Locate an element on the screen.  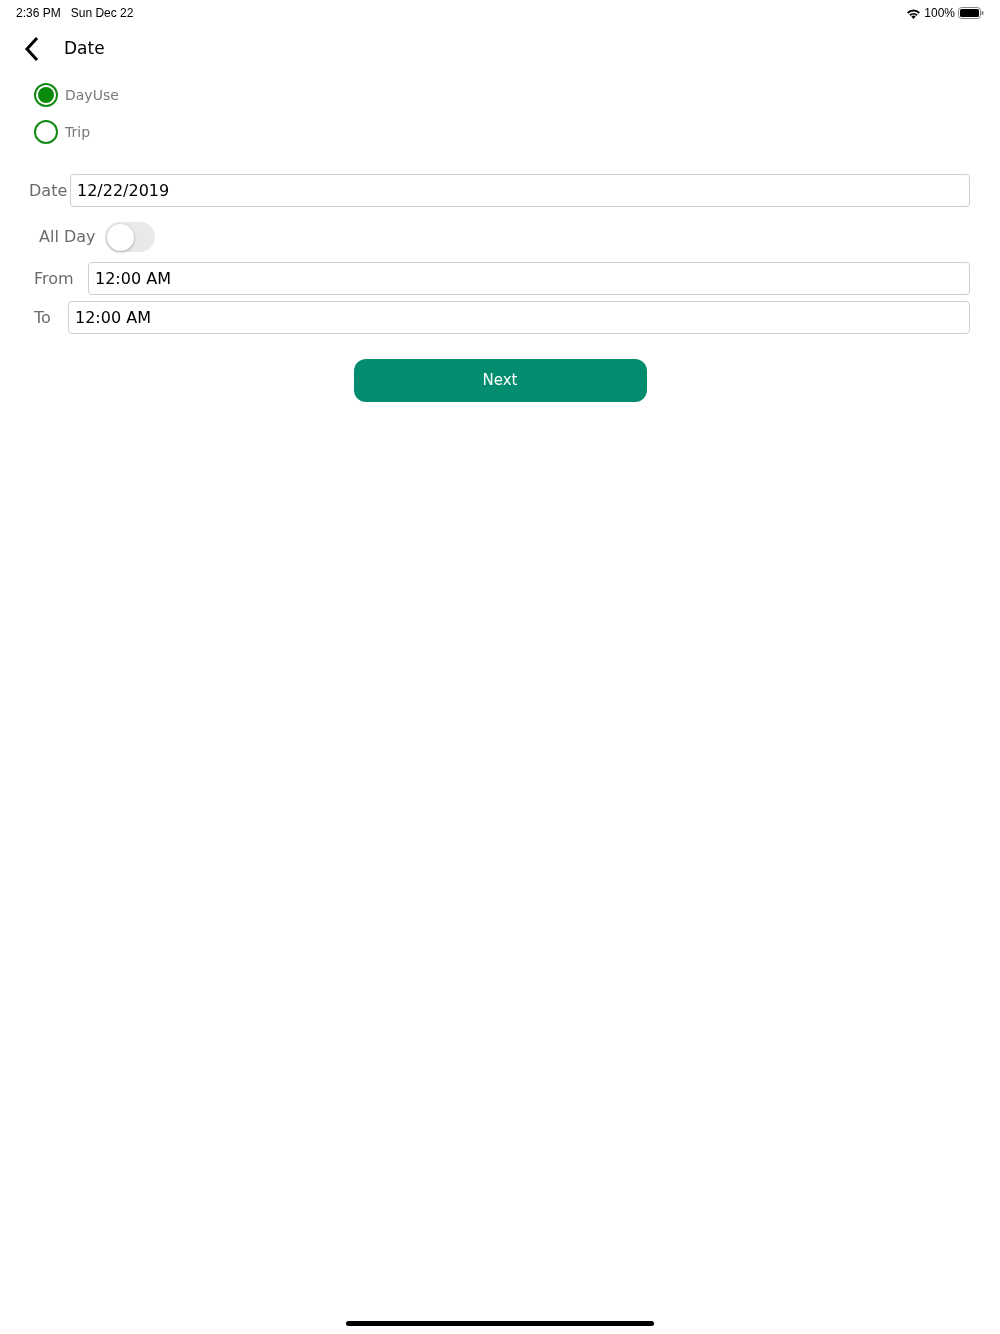
radio-label: DayUse is located at coordinates (92, 95).